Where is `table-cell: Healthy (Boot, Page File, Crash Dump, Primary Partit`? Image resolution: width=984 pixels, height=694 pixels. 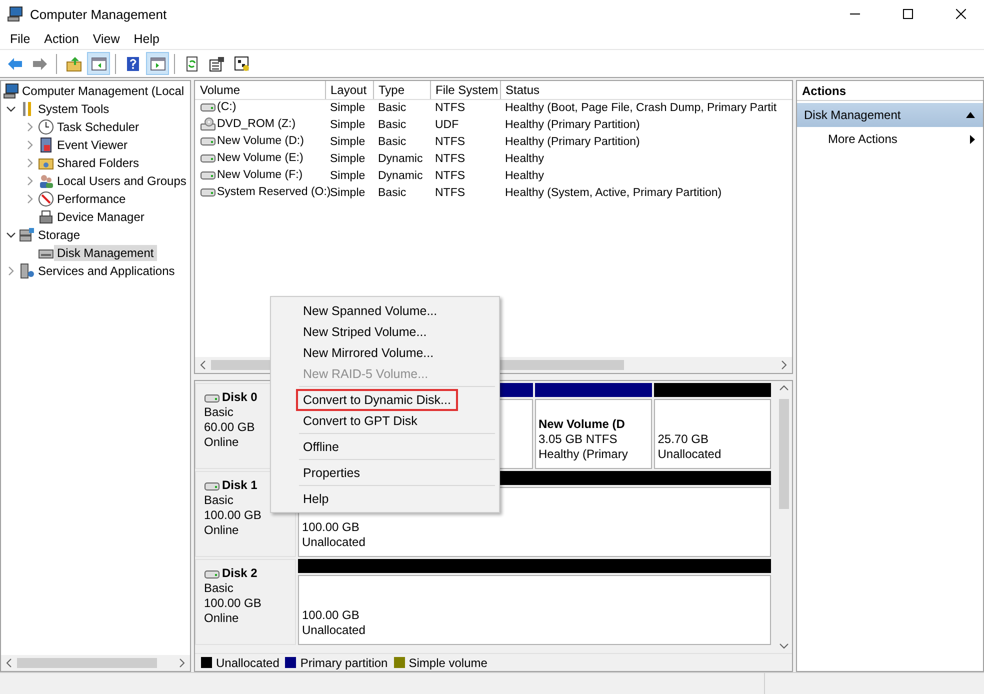
table-cell: Healthy (Boot, Page File, Crash Dump, Primary Partit is located at coordinates (641, 108).